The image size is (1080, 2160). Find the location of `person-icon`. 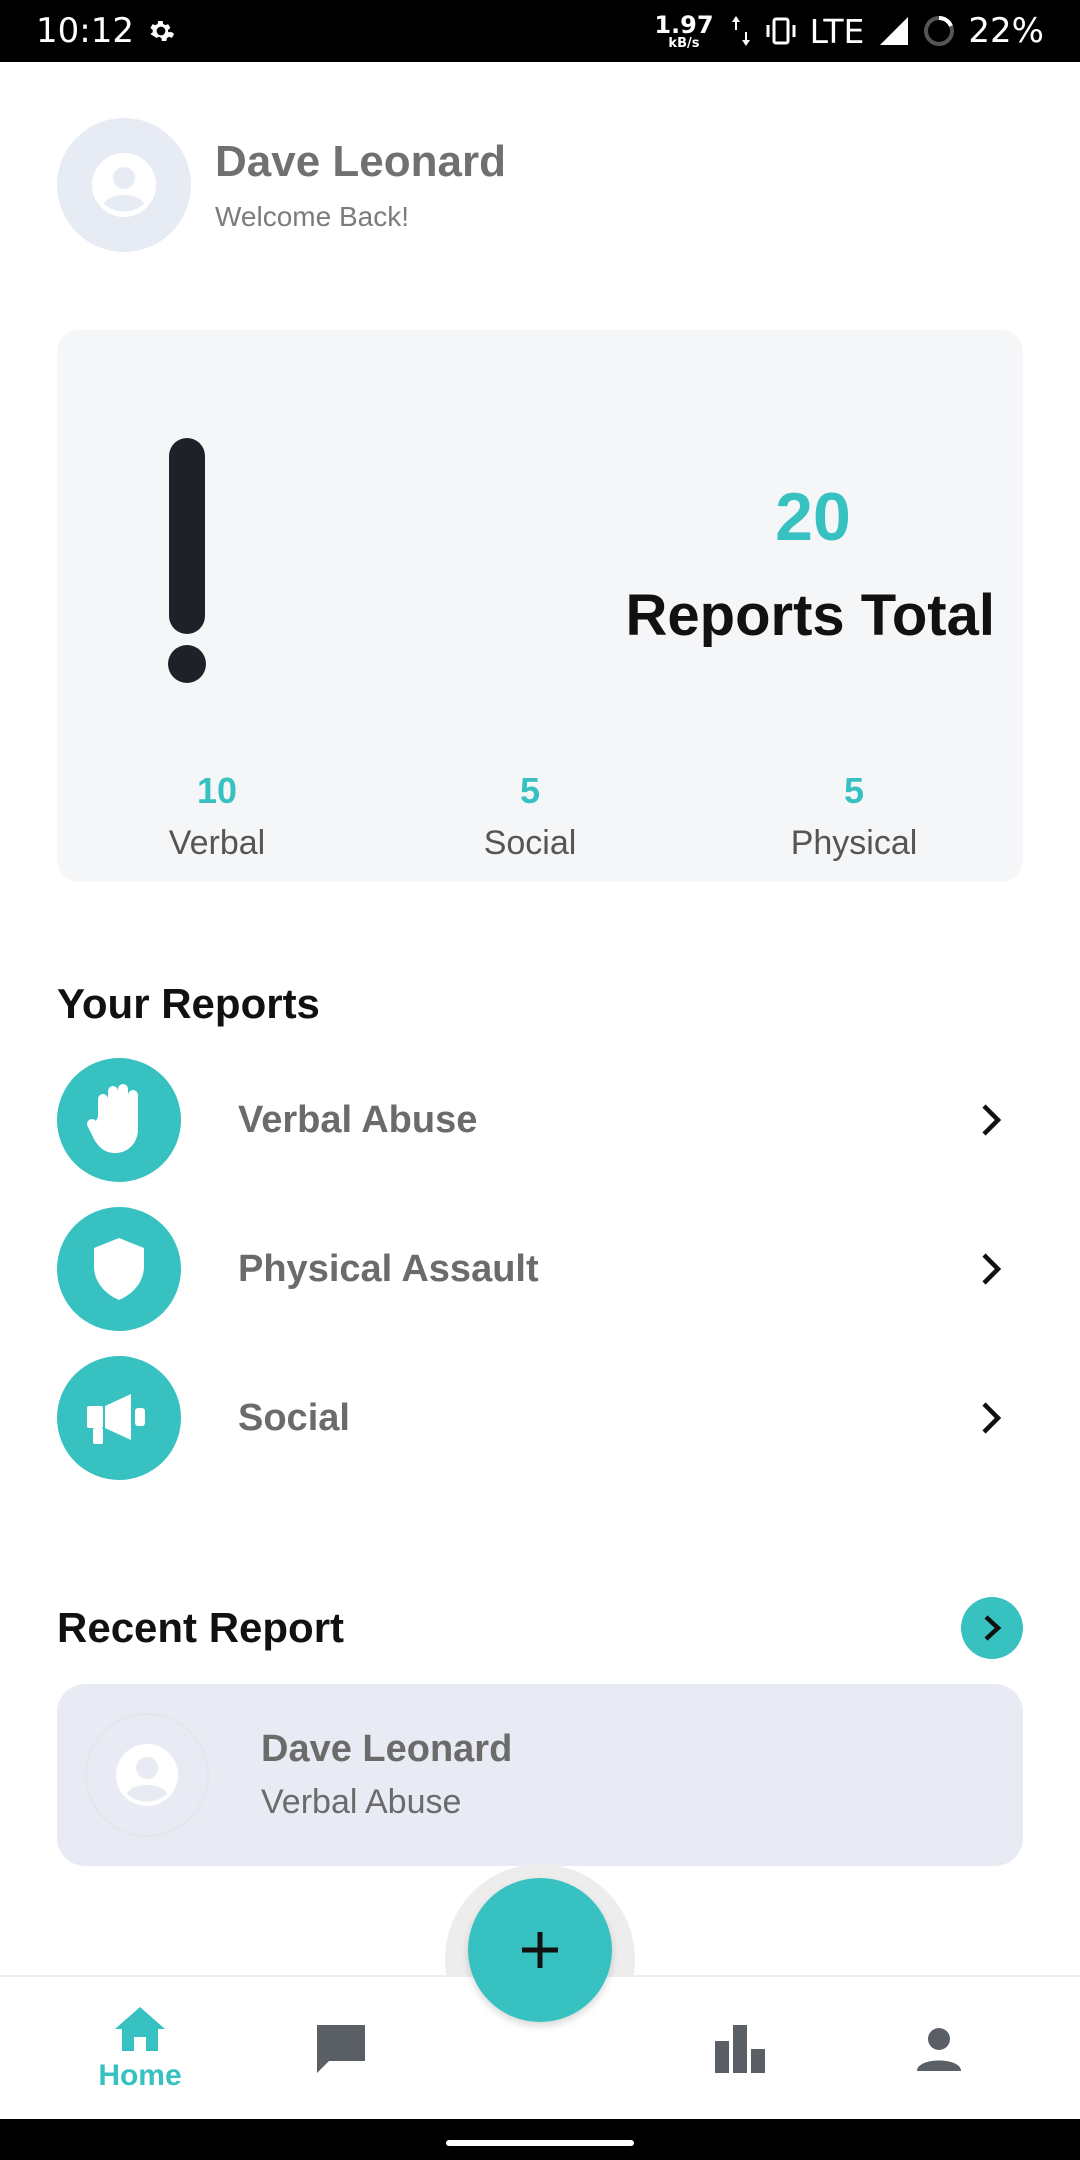

person-icon is located at coordinates (939, 2049).